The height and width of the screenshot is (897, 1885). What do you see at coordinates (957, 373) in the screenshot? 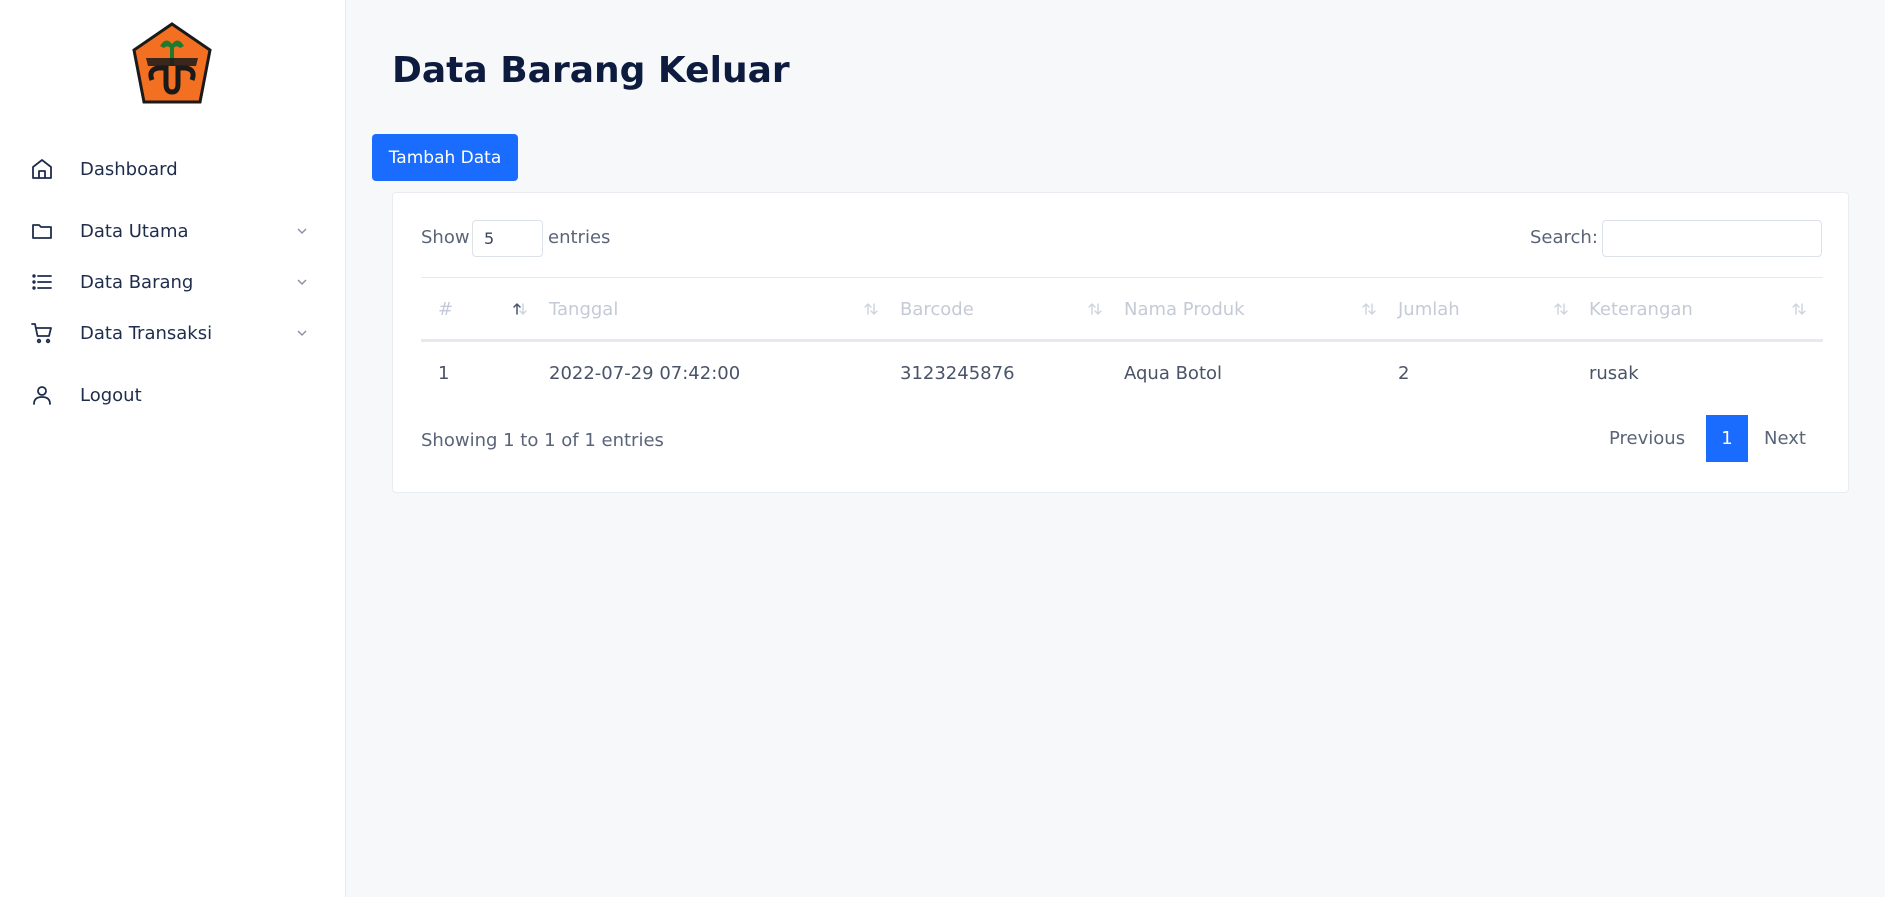
I see `cell-barcode: 3123245876` at bounding box center [957, 373].